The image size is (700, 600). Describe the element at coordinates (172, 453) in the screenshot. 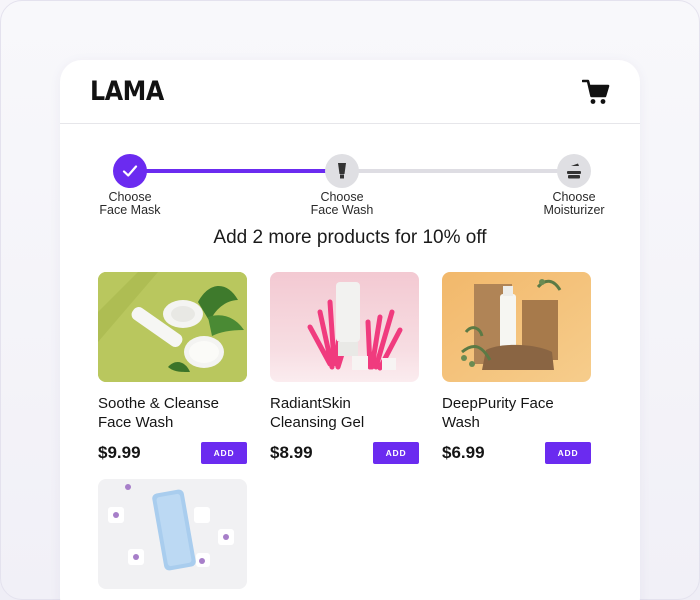

I see `price-row: $9.99 ADD` at that location.